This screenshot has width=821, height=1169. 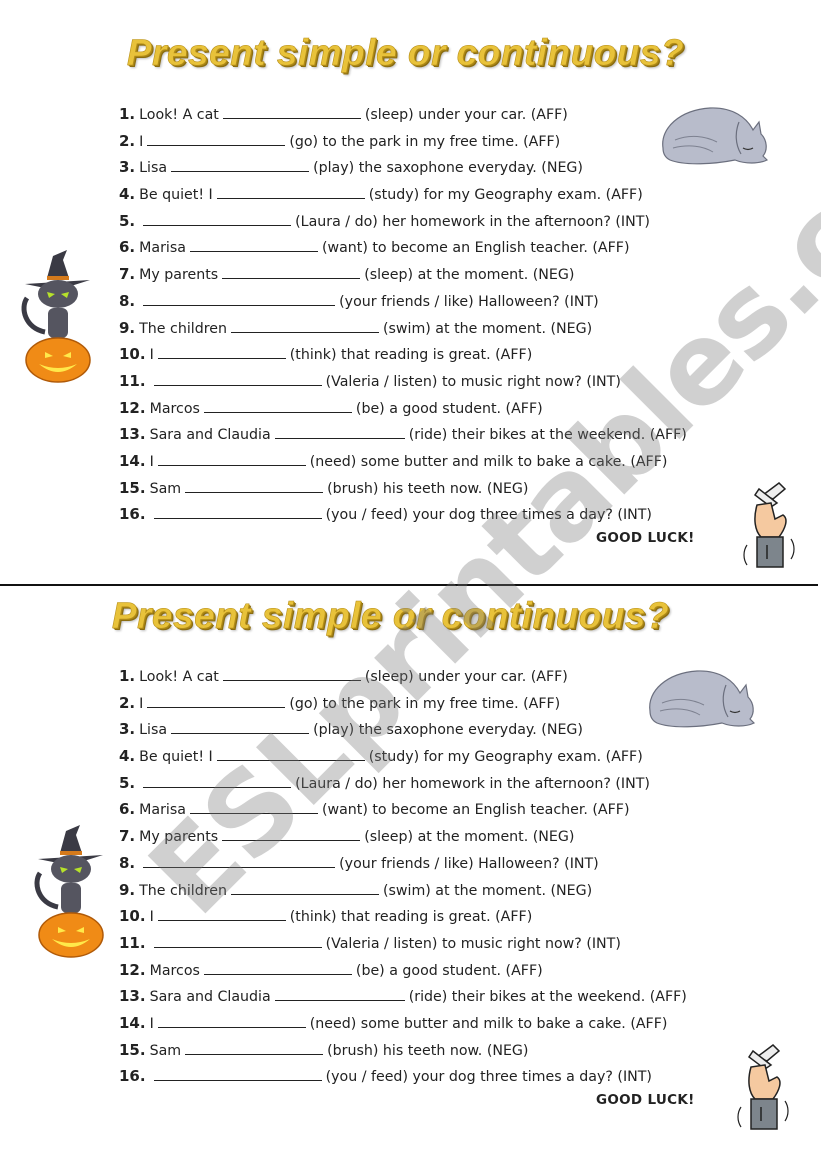 I want to click on item-number: 6., so click(x=127, y=809).